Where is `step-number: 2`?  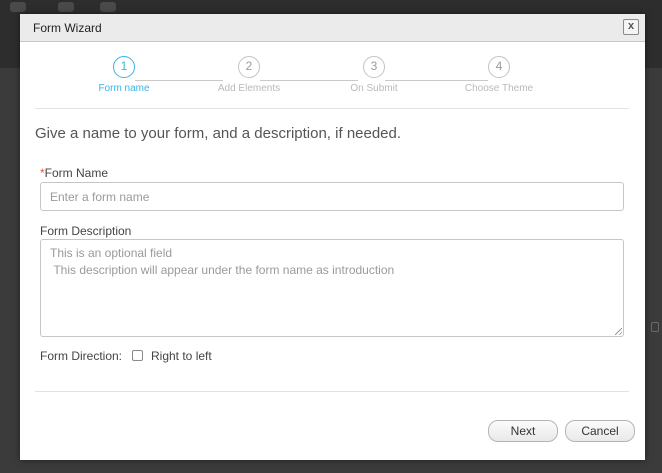
step-number: 2 is located at coordinates (249, 67).